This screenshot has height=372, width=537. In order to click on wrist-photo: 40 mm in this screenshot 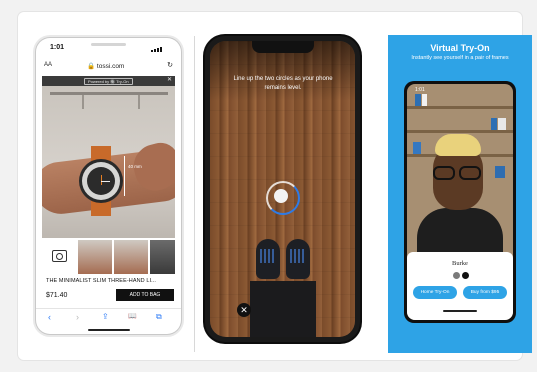, I will do `click(108, 162)`.